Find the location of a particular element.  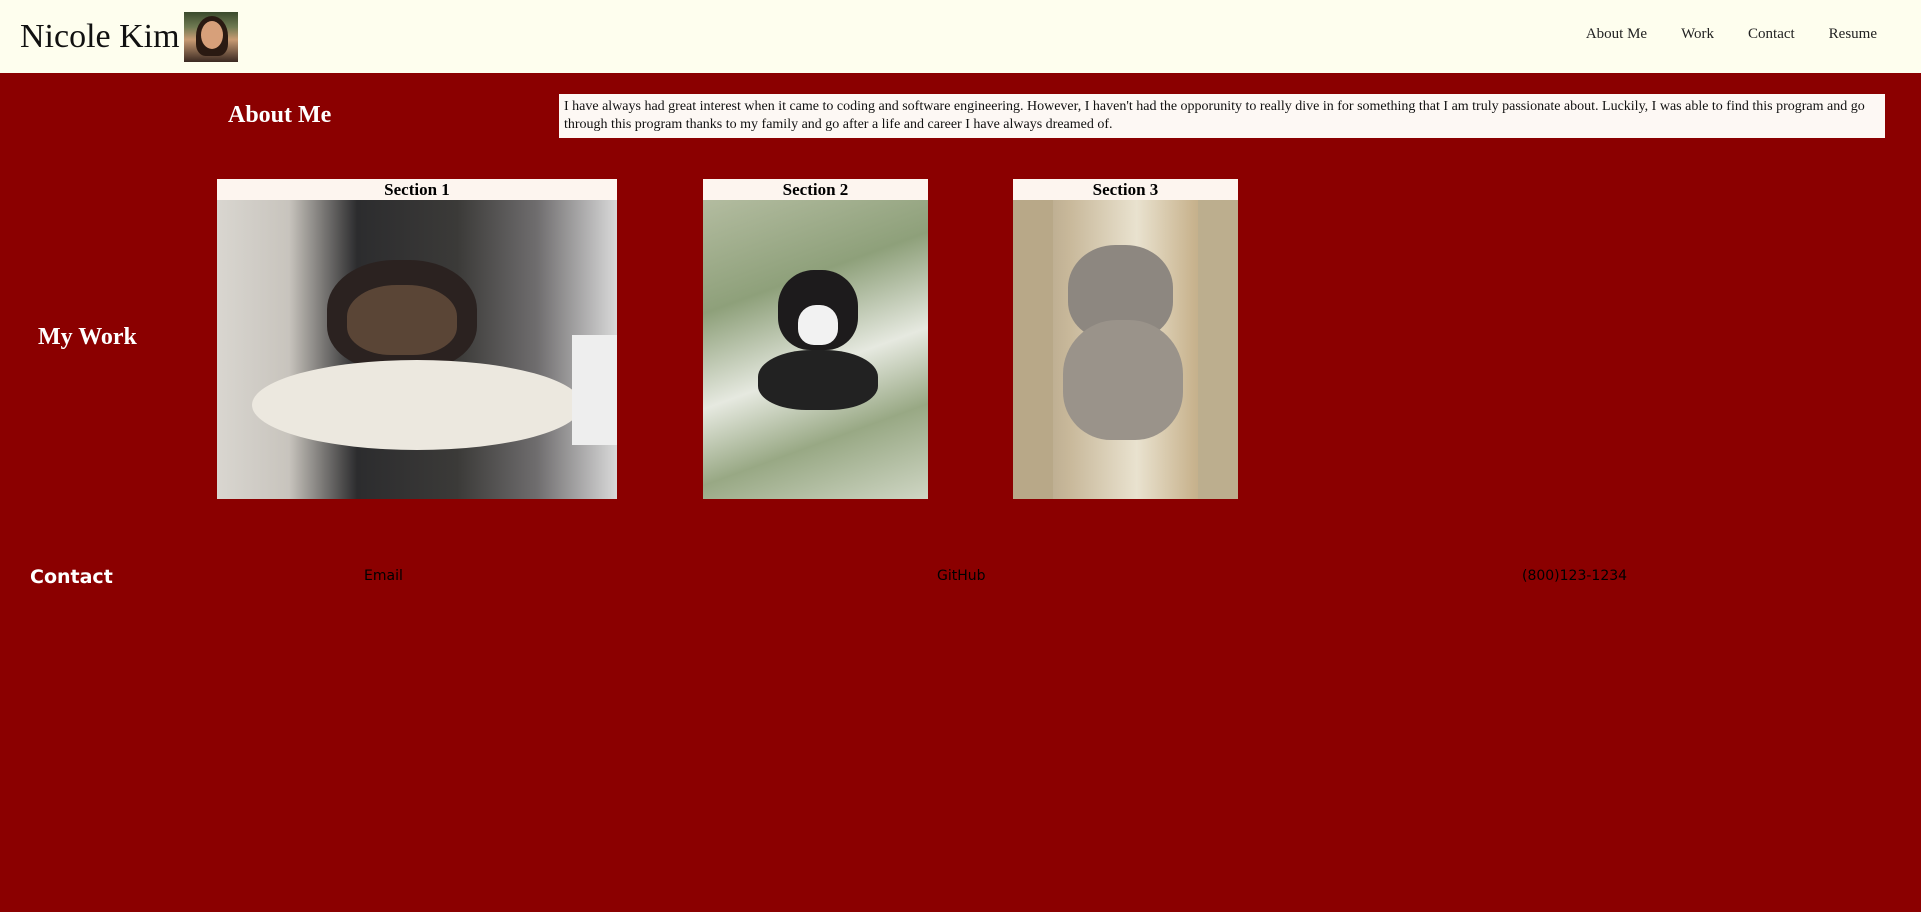

nav-work: Work is located at coordinates (1697, 34).